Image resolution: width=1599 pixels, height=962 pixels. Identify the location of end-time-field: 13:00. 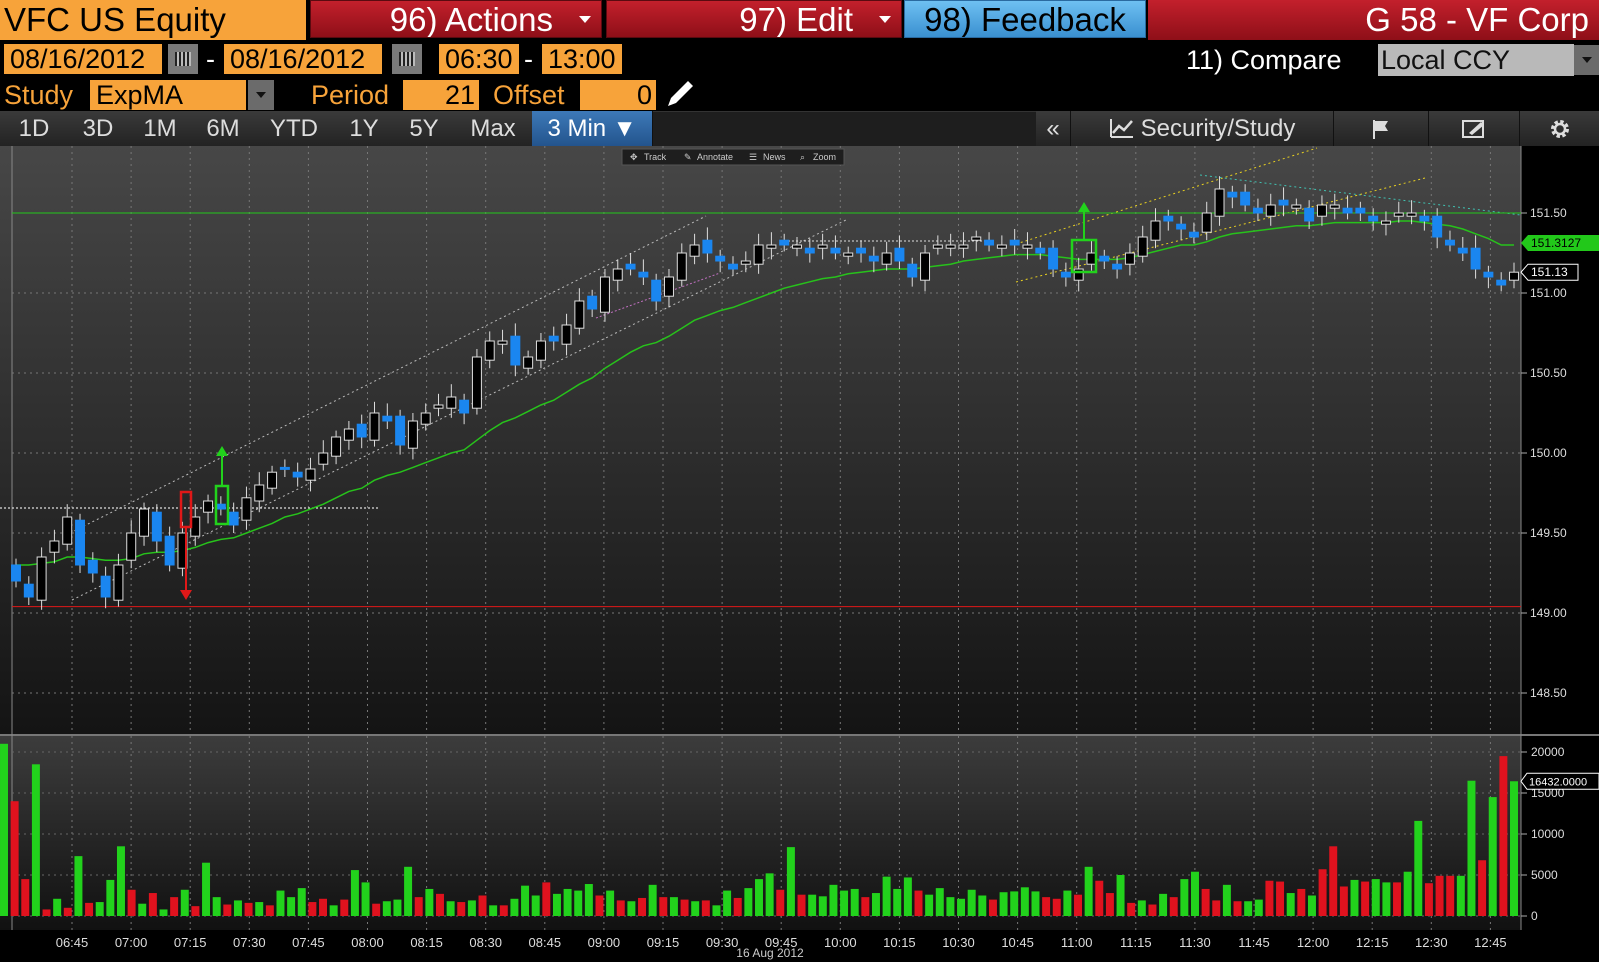
(582, 59).